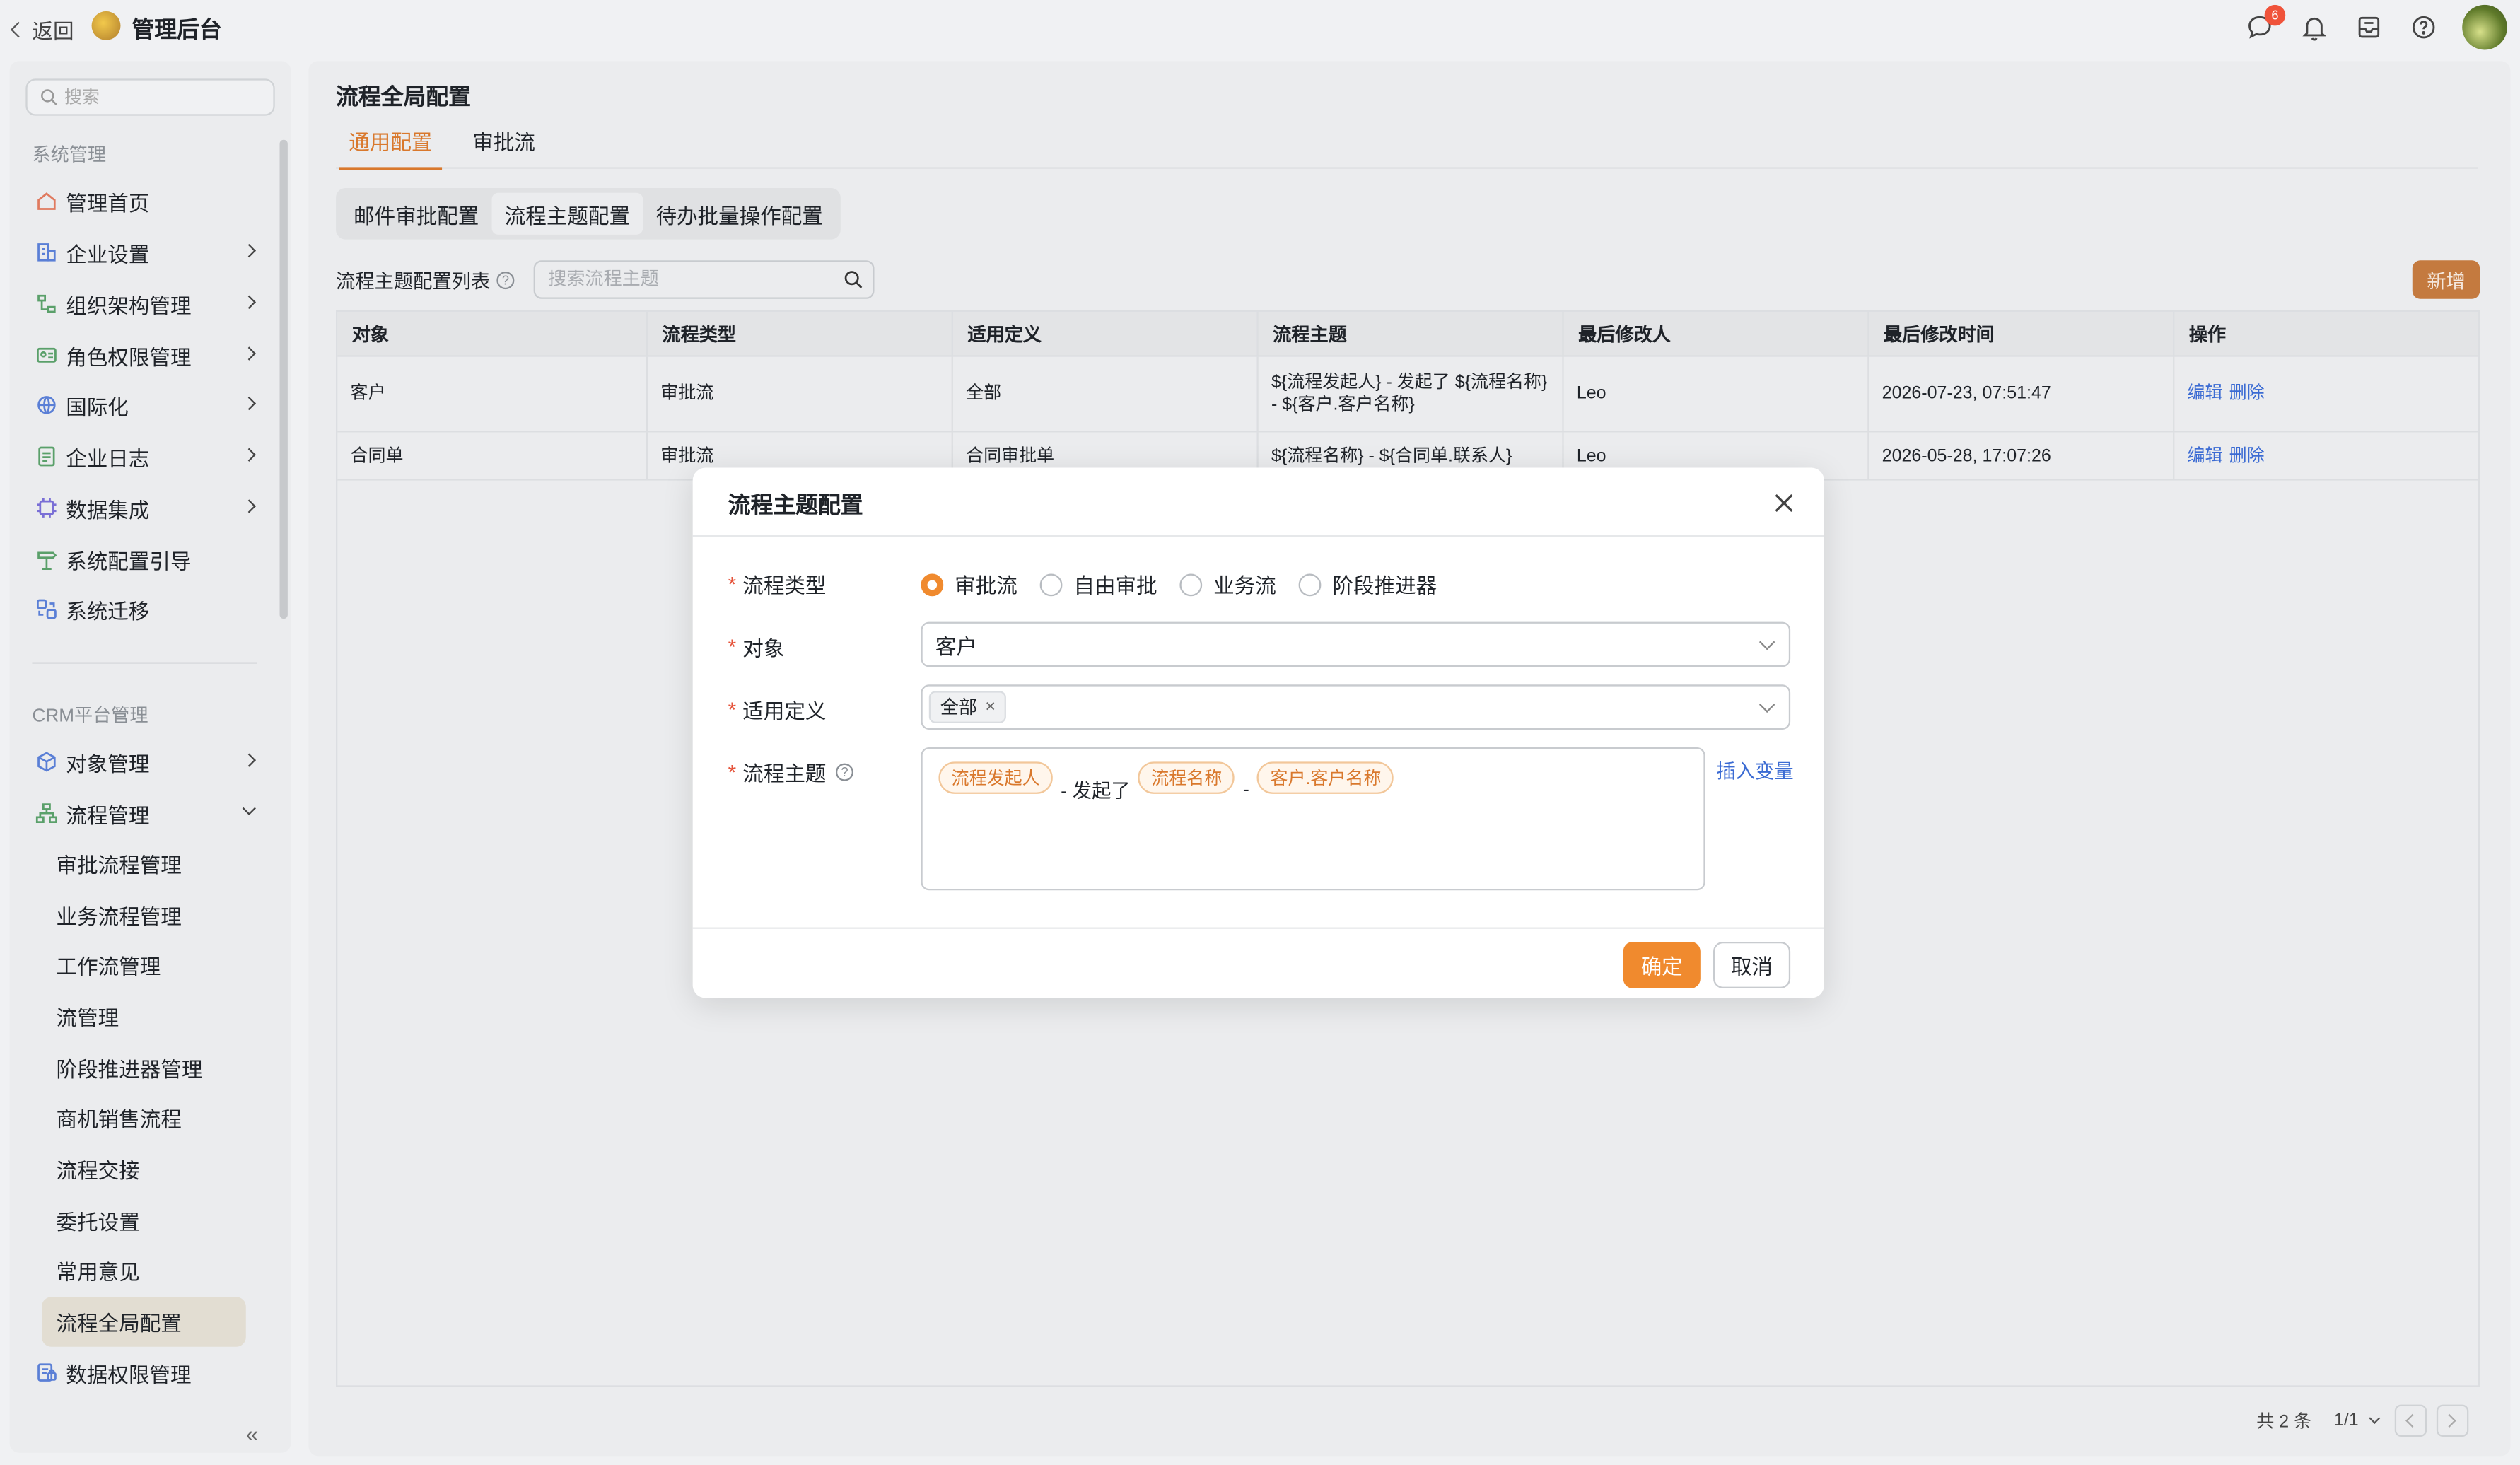  I want to click on next-page-button, so click(2451, 1420).